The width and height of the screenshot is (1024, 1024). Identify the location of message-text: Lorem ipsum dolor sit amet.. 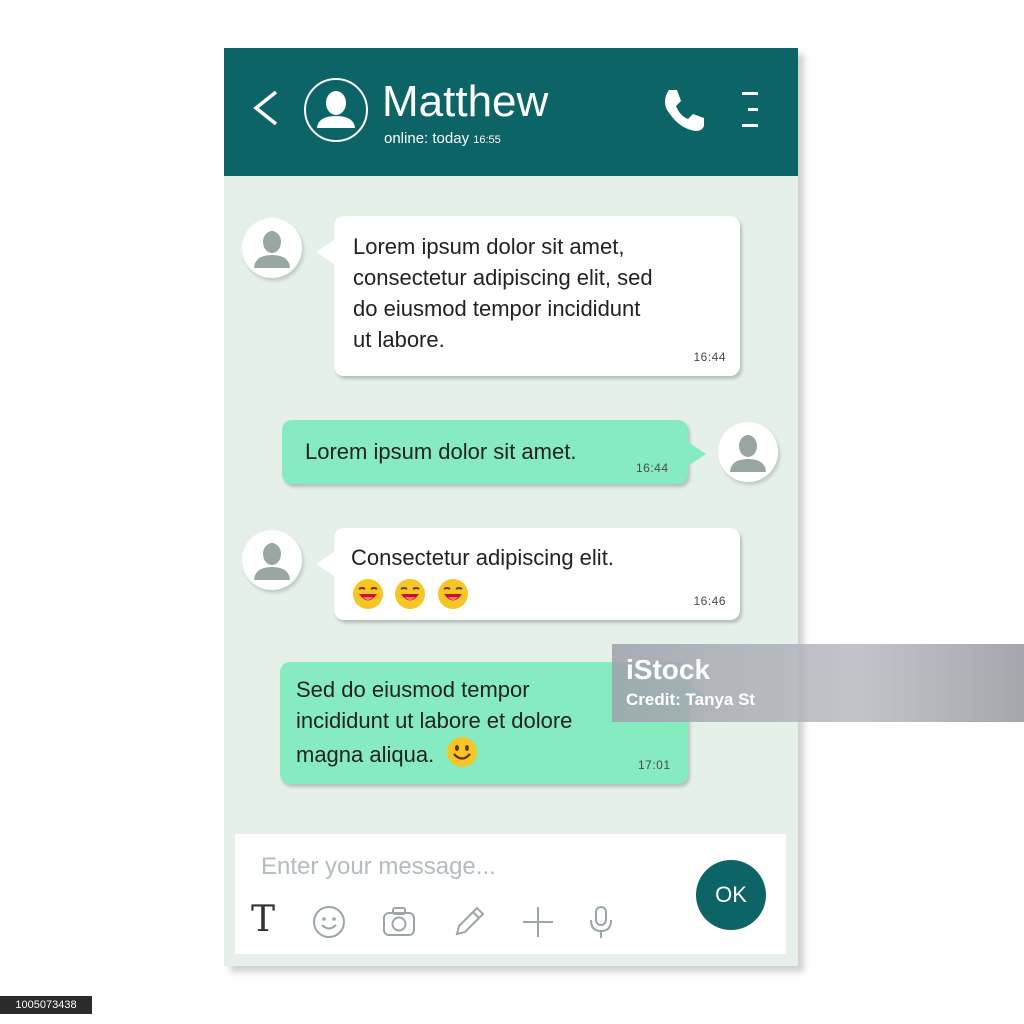
(441, 451).